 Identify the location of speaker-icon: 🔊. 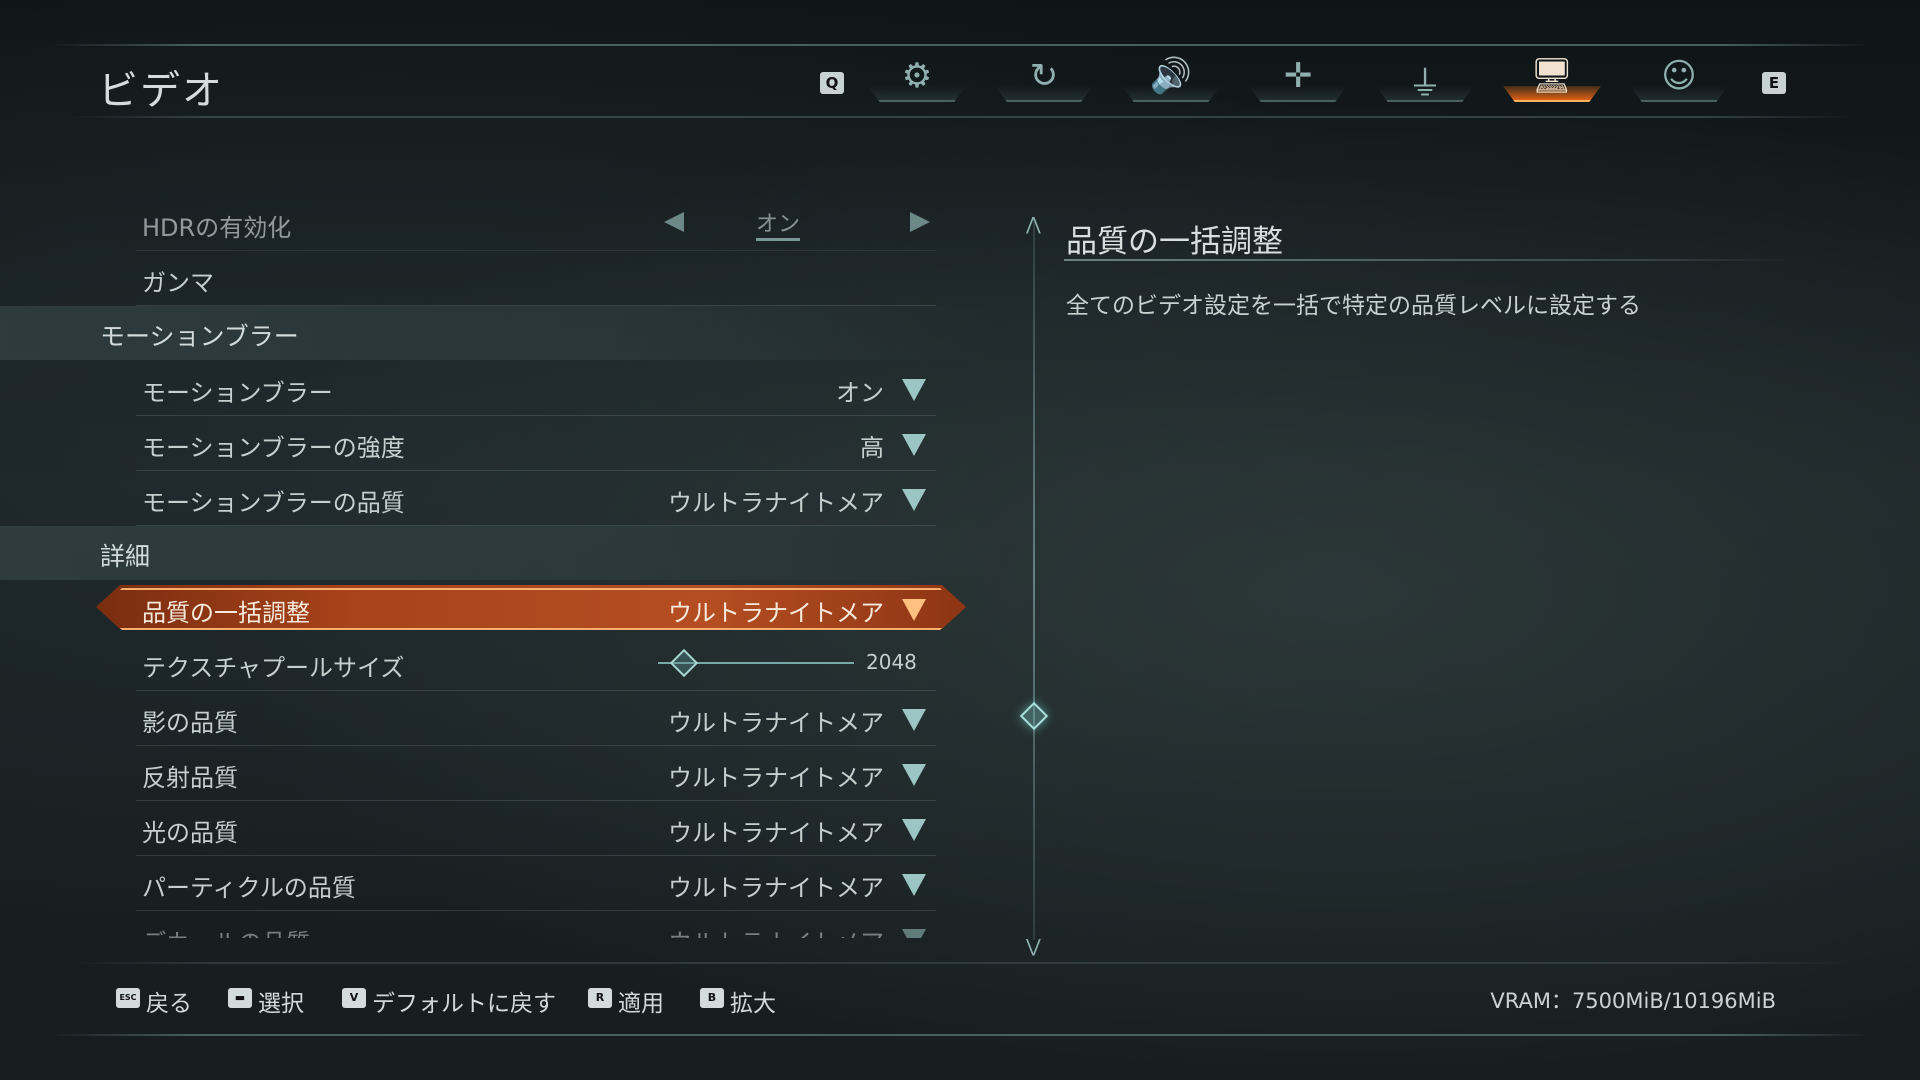
(1171, 76).